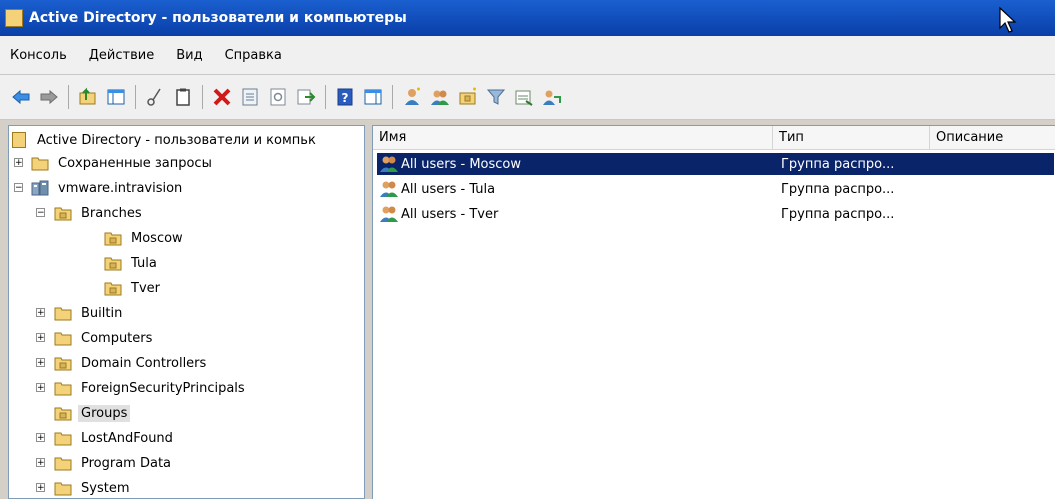 This screenshot has height=499, width=1055. Describe the element at coordinates (39, 55) in the screenshot. I see `menu-console: Консоль` at that location.